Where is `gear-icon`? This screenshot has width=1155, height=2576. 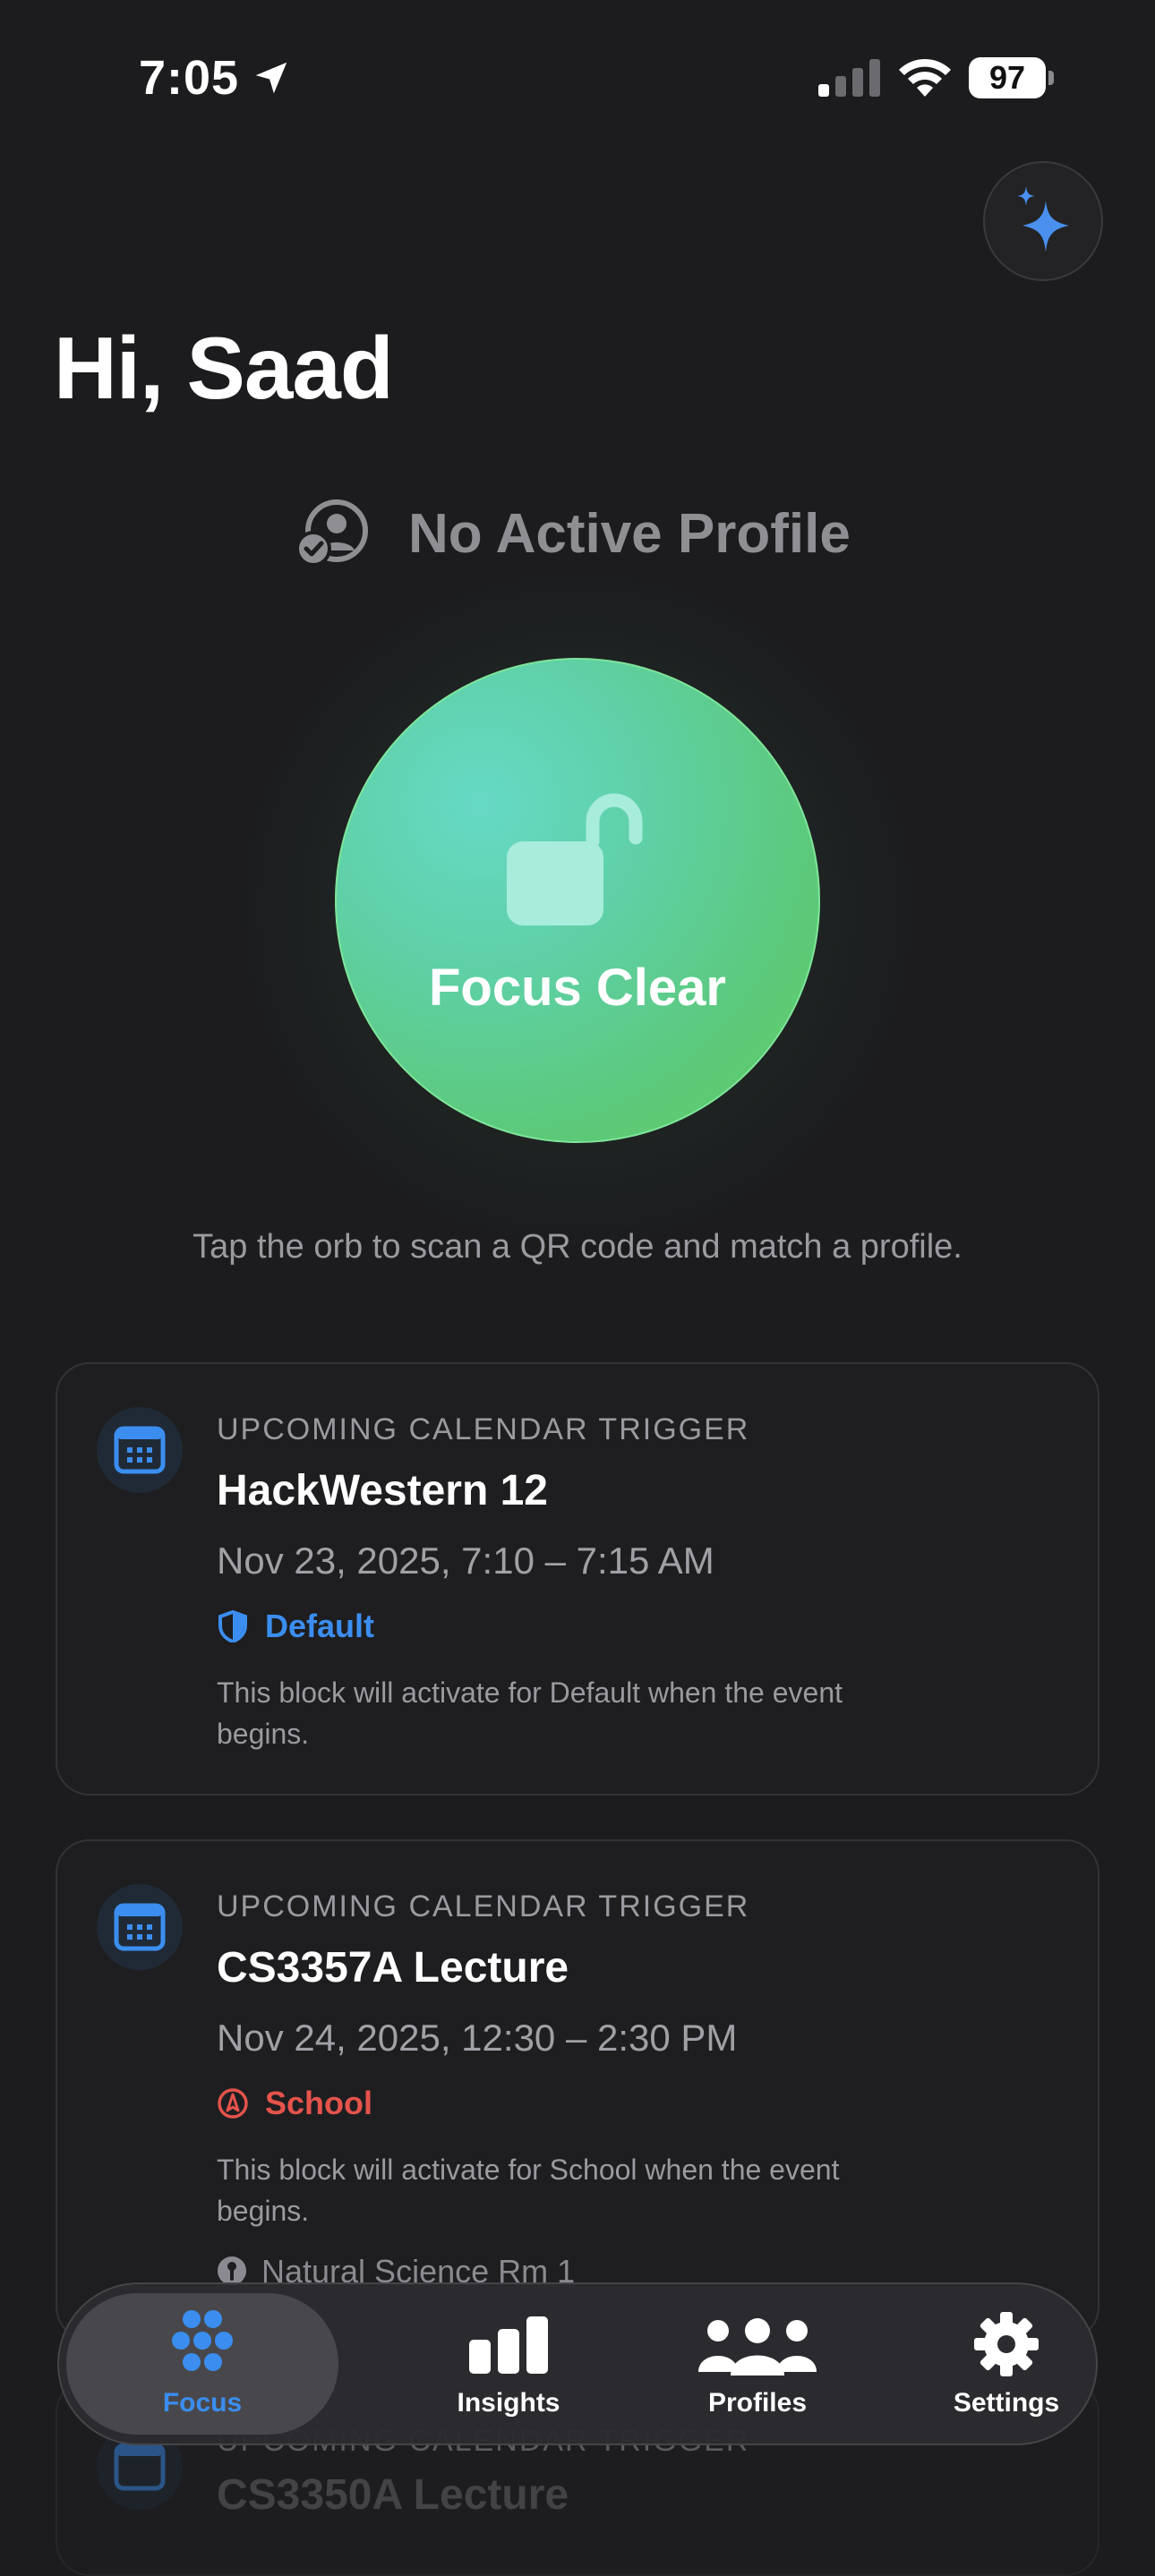 gear-icon is located at coordinates (1006, 2344).